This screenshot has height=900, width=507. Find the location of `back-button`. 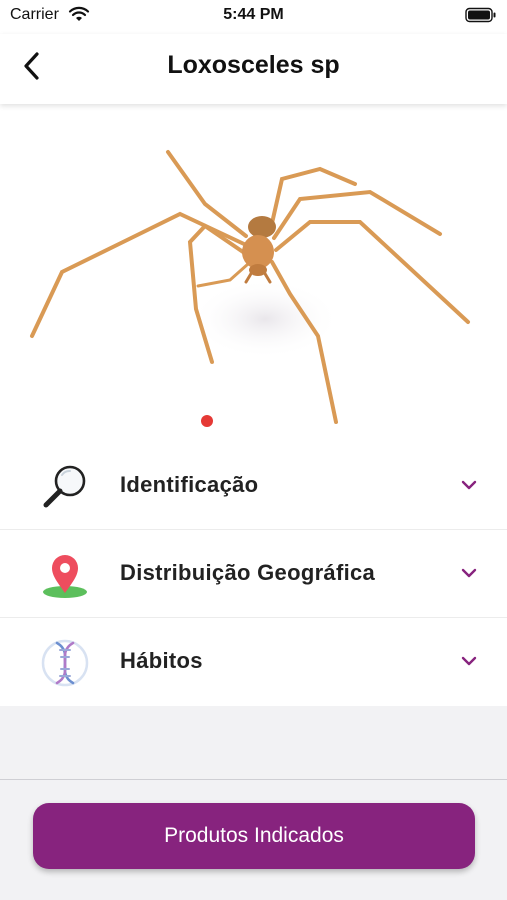

back-button is located at coordinates (32, 66).